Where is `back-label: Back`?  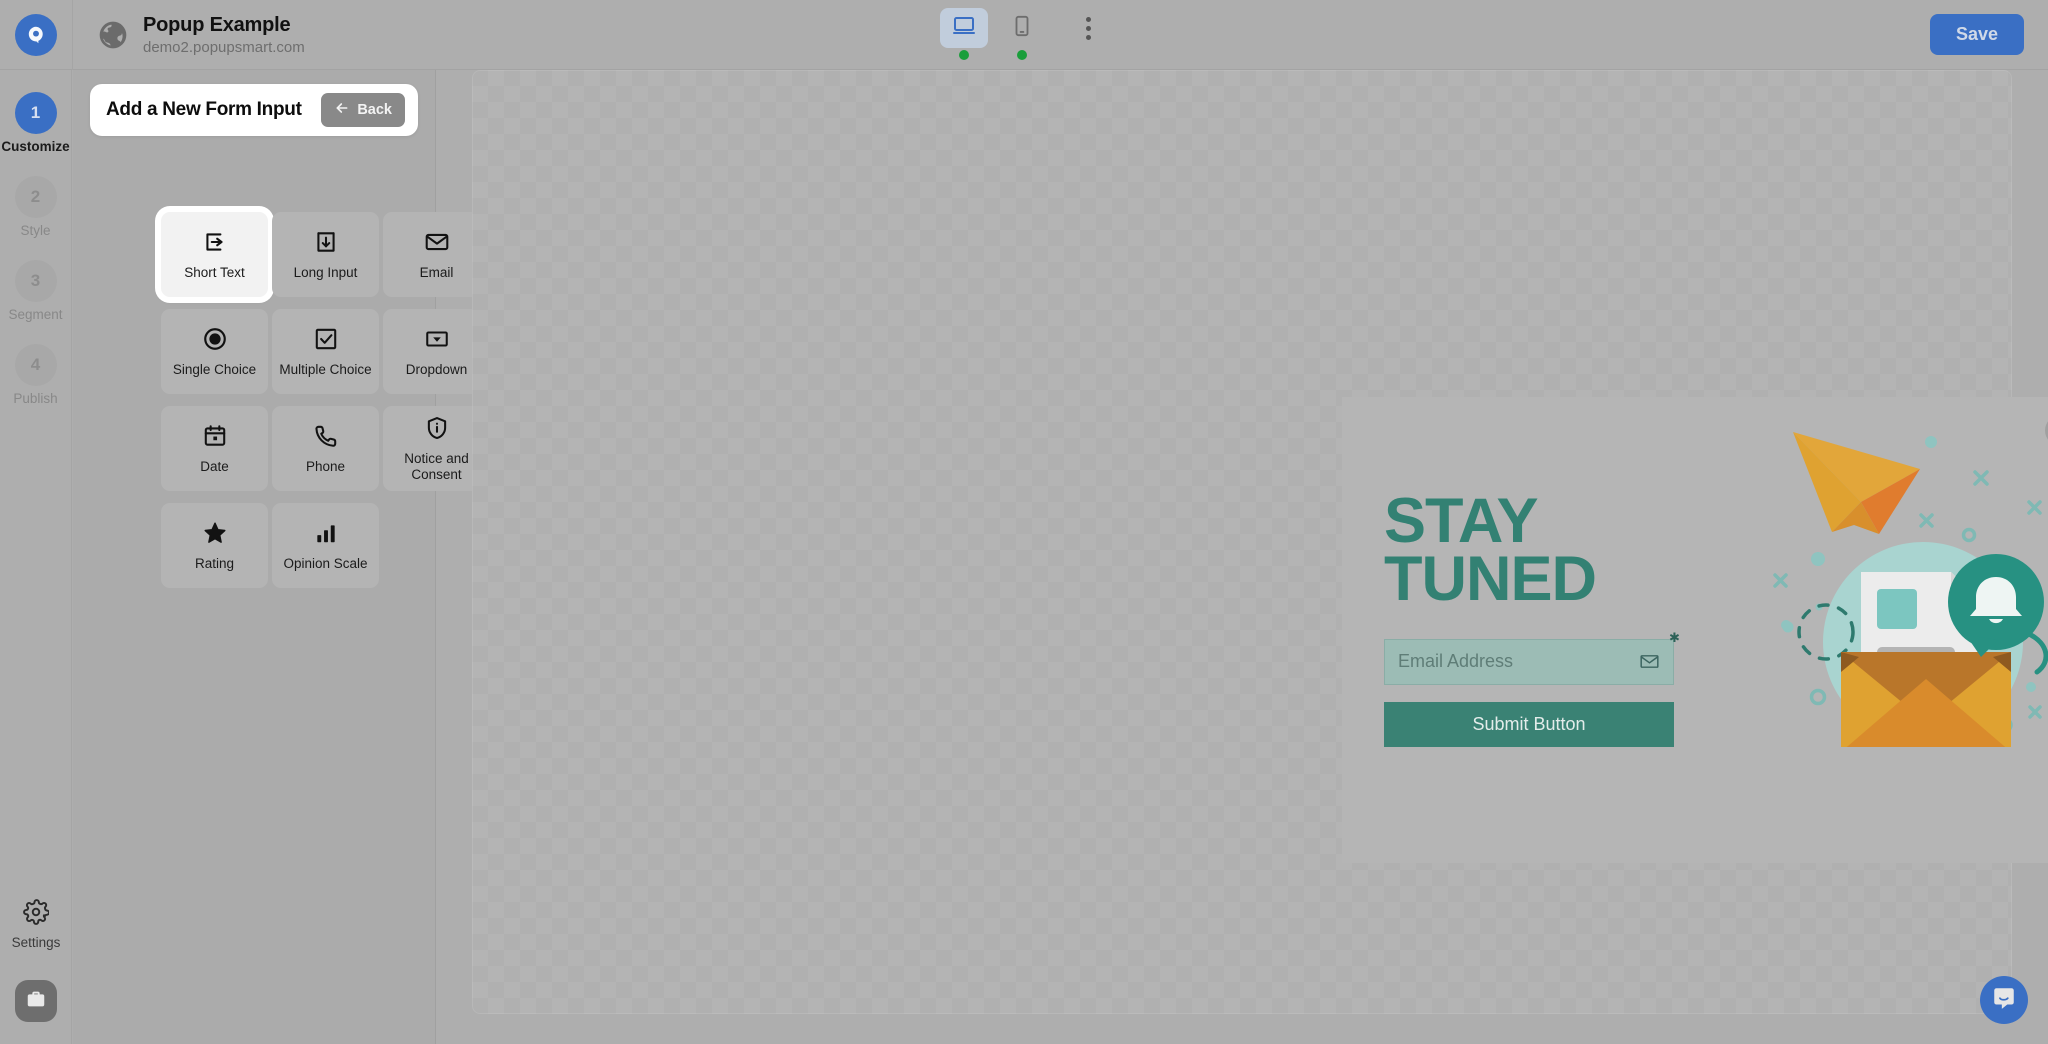 back-label: Back is located at coordinates (374, 110).